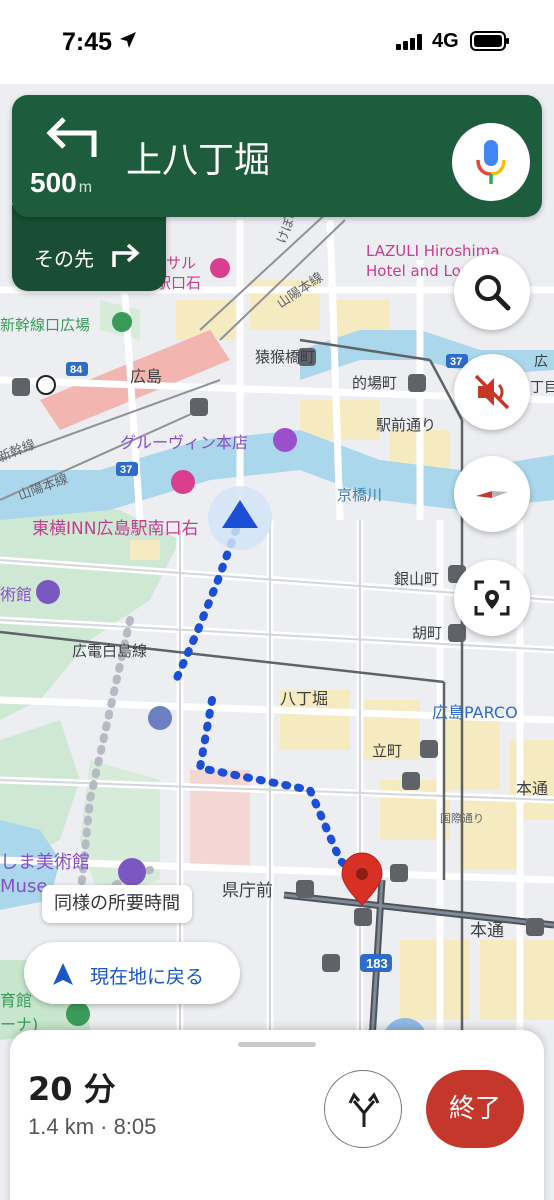 This screenshot has height=1200, width=554. I want to click on svg-text: 丁目, so click(542, 388).